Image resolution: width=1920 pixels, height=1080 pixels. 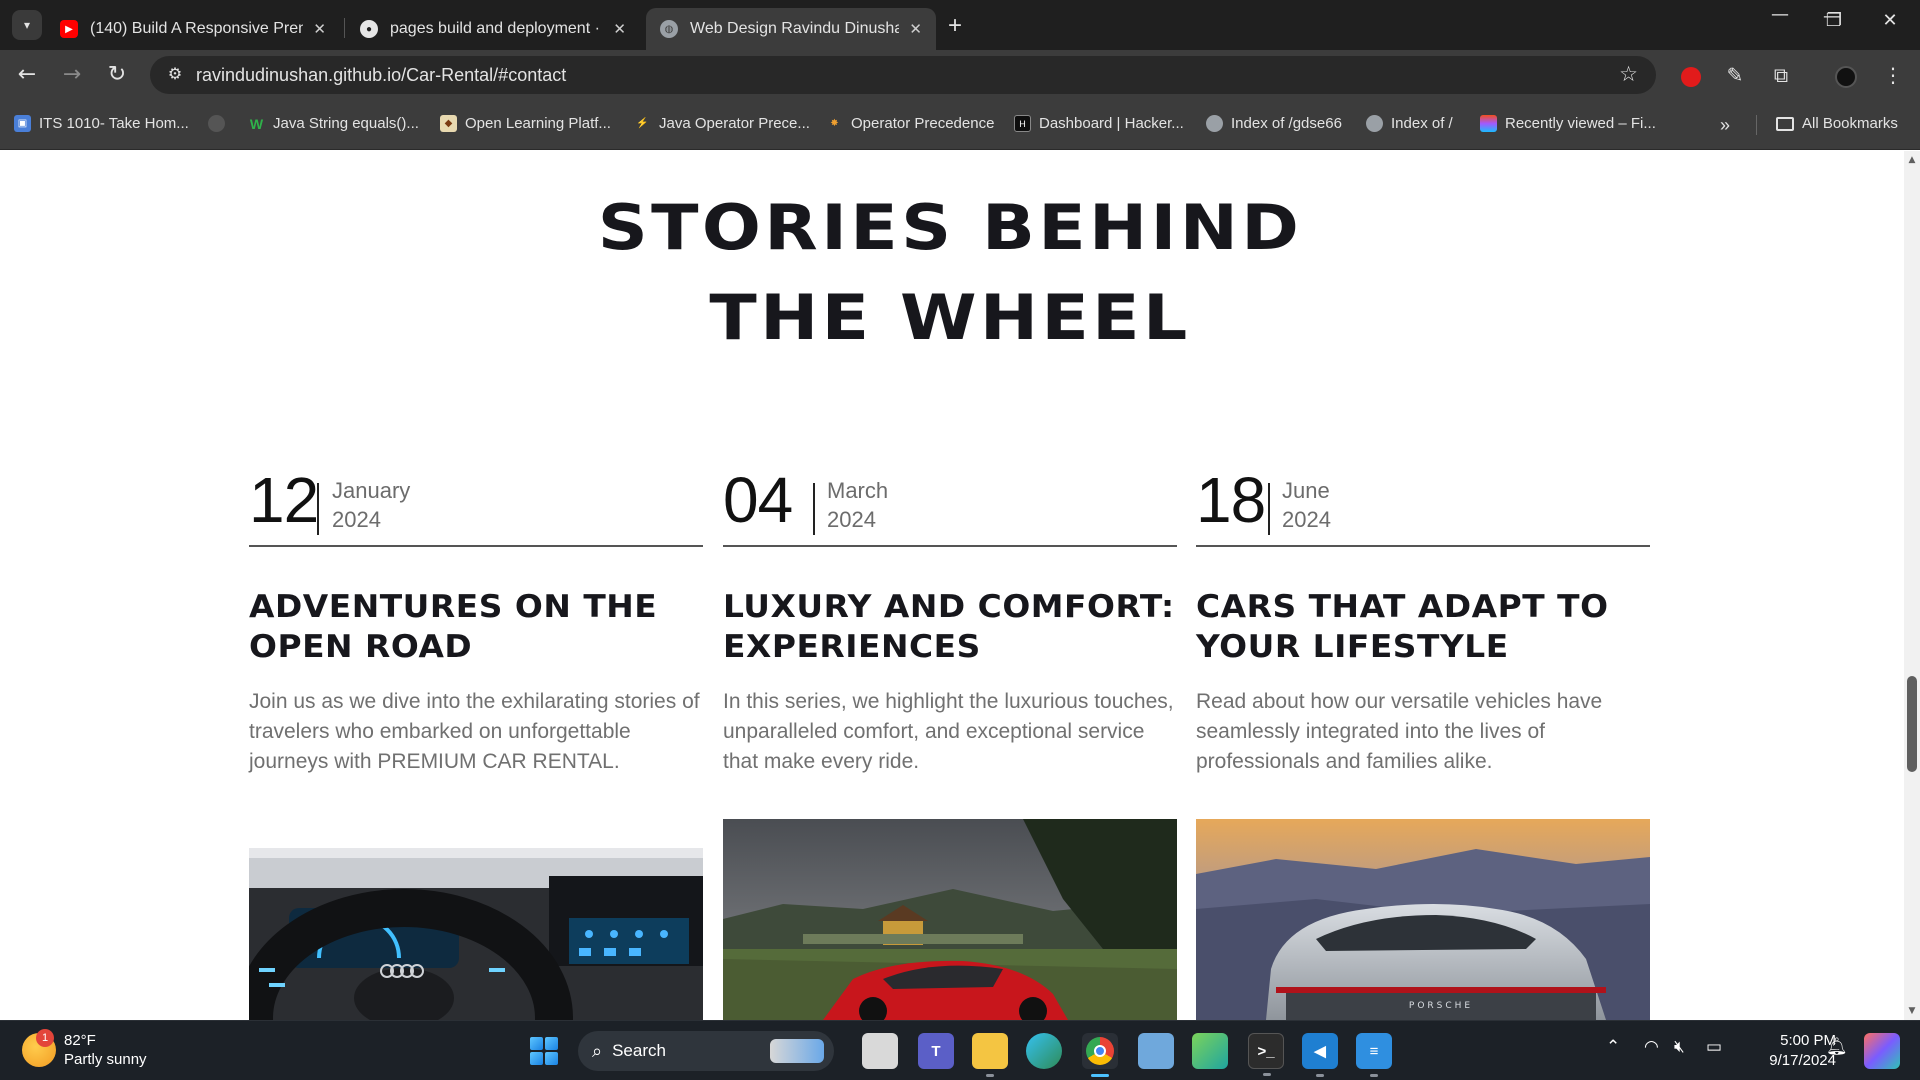 I want to click on task-view-icon, so click(x=880, y=1051).